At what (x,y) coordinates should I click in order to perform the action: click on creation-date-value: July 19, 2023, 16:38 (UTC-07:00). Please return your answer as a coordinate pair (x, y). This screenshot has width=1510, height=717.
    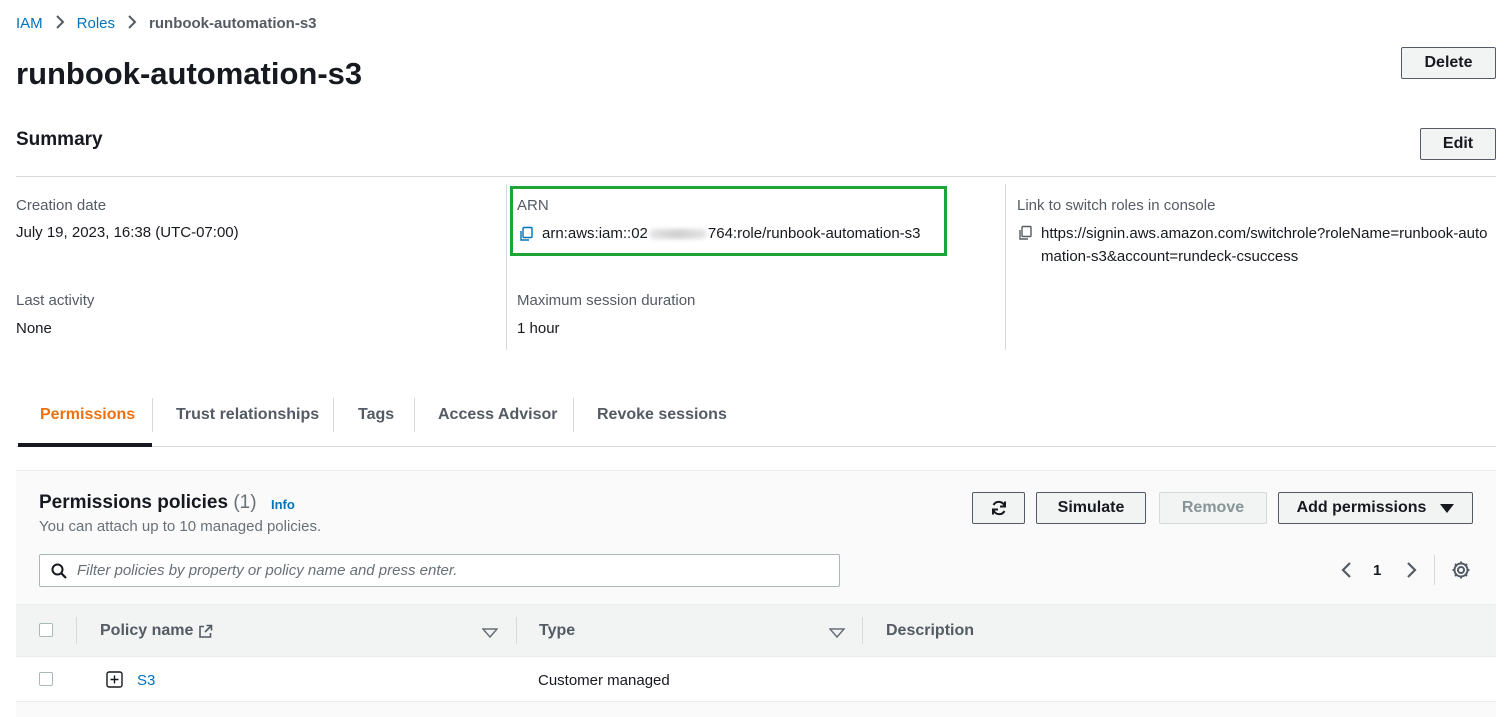
    Looking at the image, I should click on (127, 232).